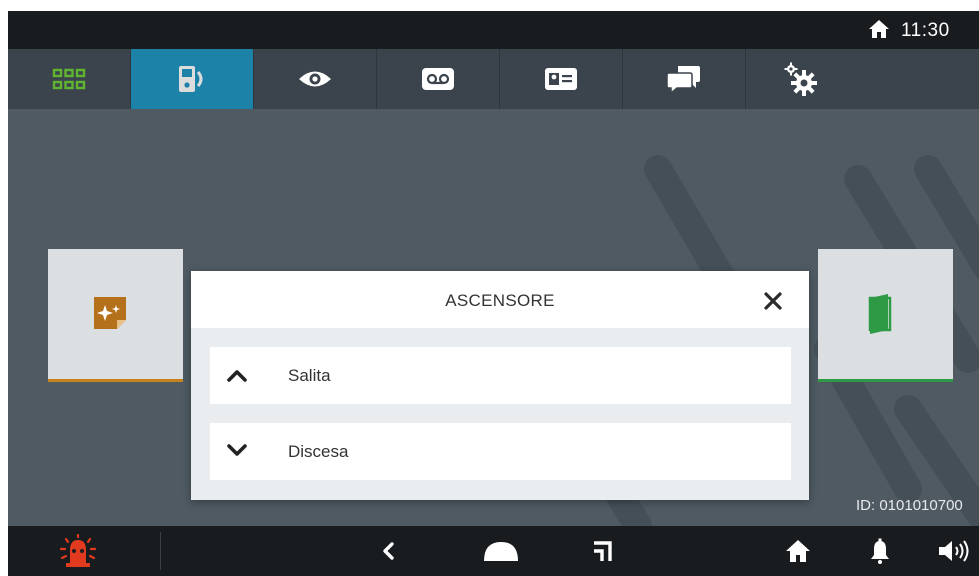  Describe the element at coordinates (318, 451) in the screenshot. I see `lift-down-label: Discesa` at that location.